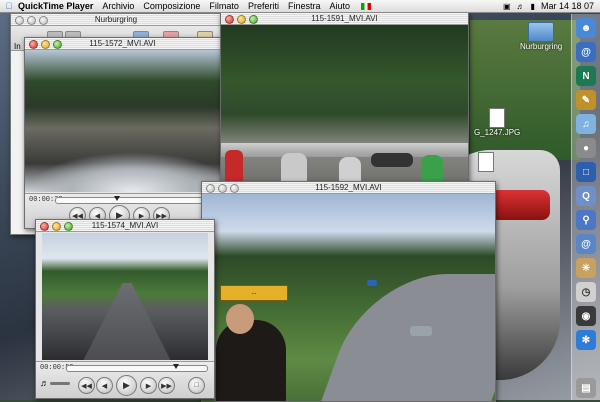 Image resolution: width=600 pixels, height=402 pixels. I want to click on network-icon: @, so click(586, 244).